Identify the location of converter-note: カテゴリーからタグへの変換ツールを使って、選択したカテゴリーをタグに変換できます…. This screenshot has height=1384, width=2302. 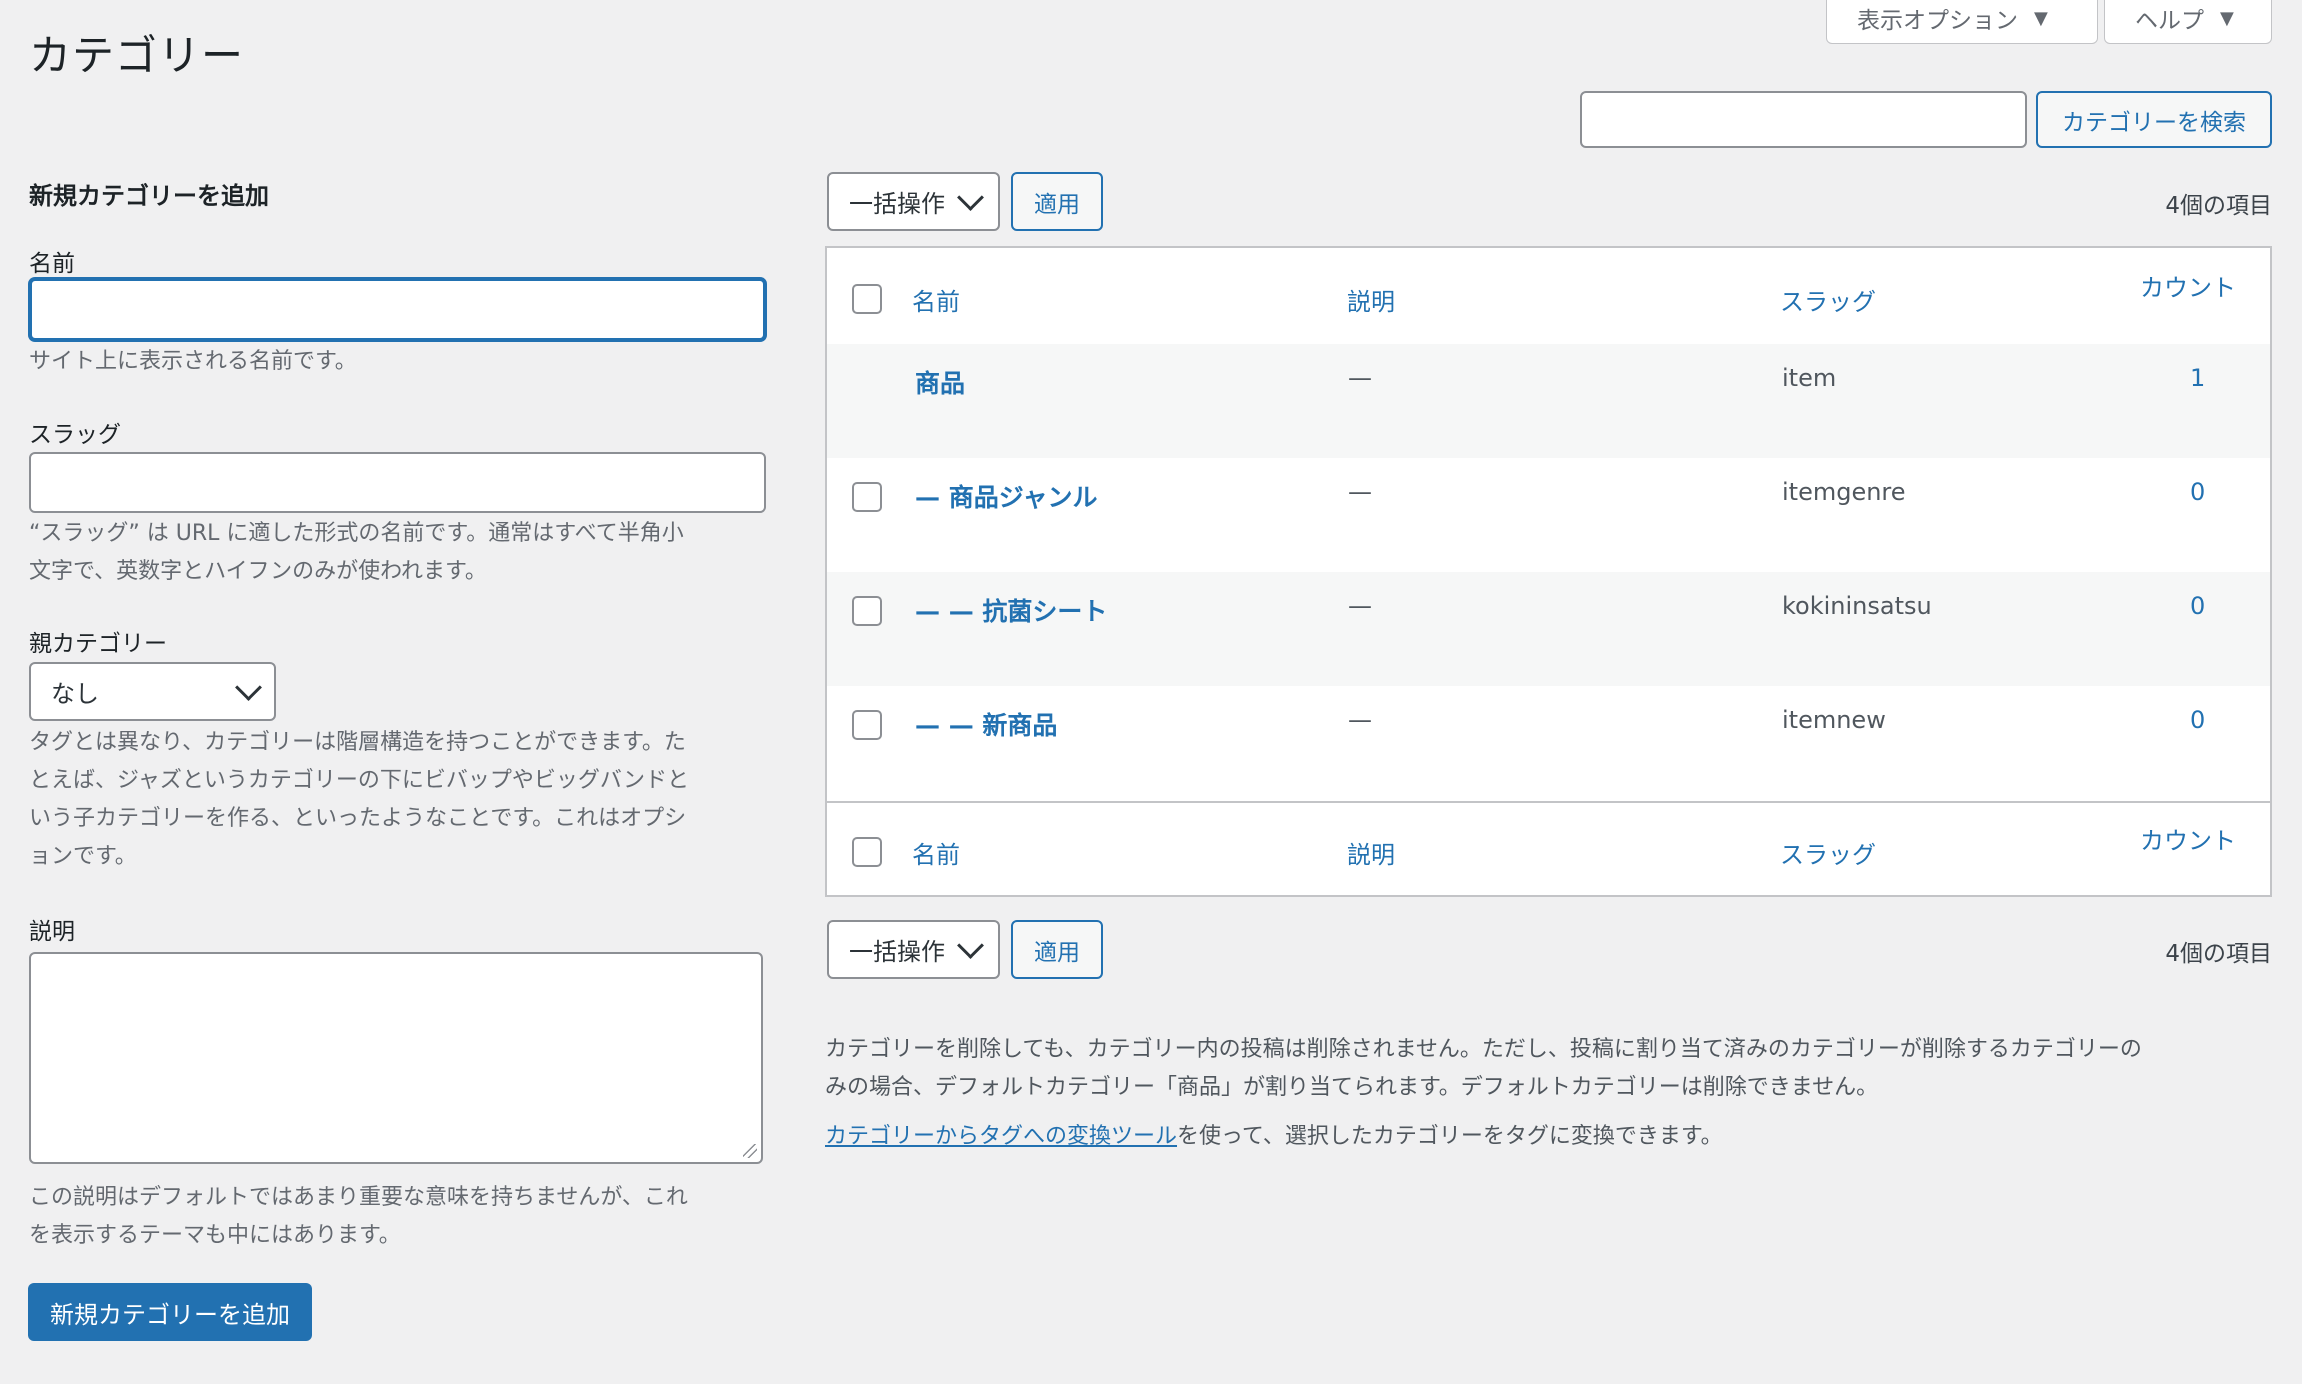
(1550, 1137).